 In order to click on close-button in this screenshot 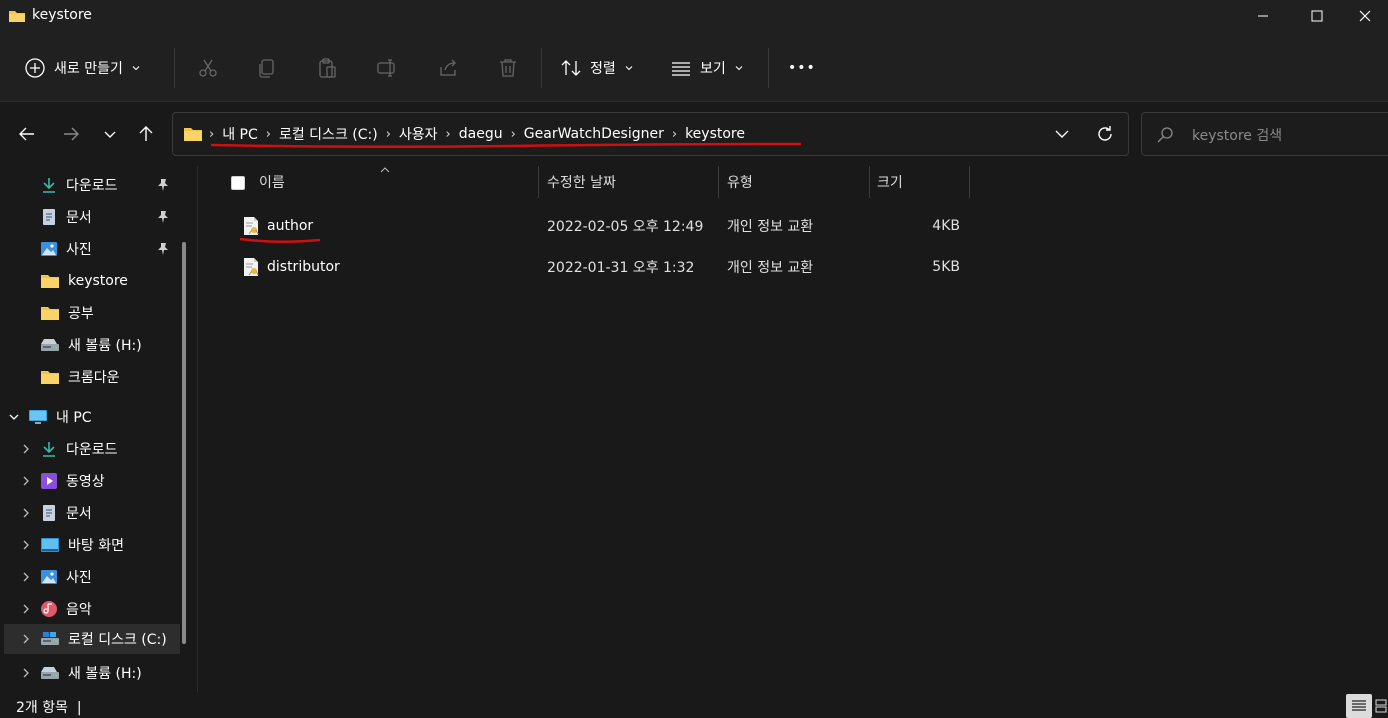, I will do `click(1365, 16)`.